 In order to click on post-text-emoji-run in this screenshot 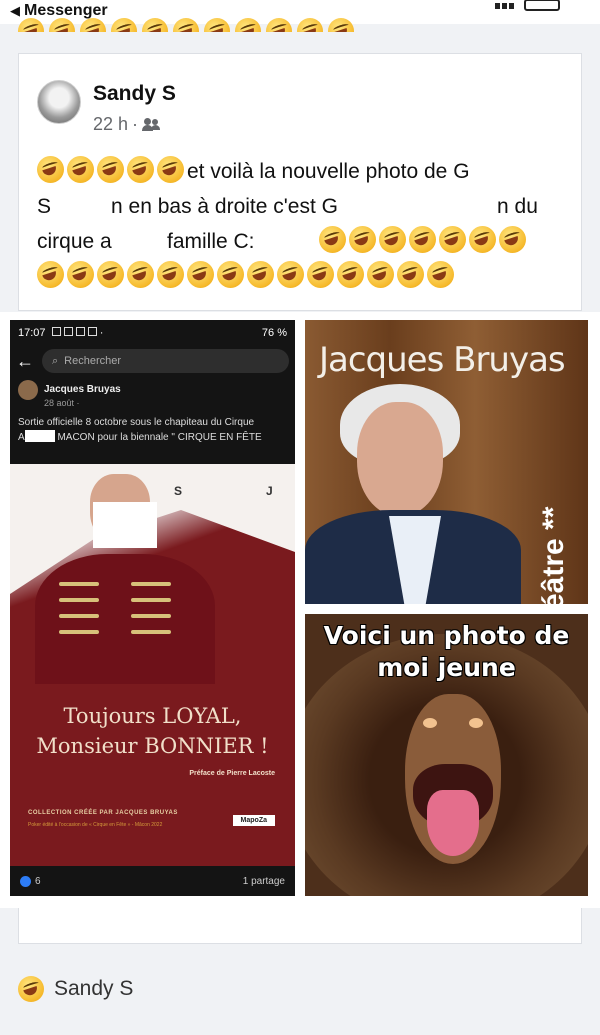, I will do `click(424, 241)`.